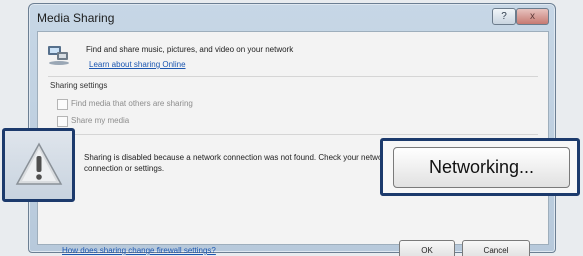 The image size is (583, 256). Describe the element at coordinates (62, 104) in the screenshot. I see `find-media-checkbox` at that location.